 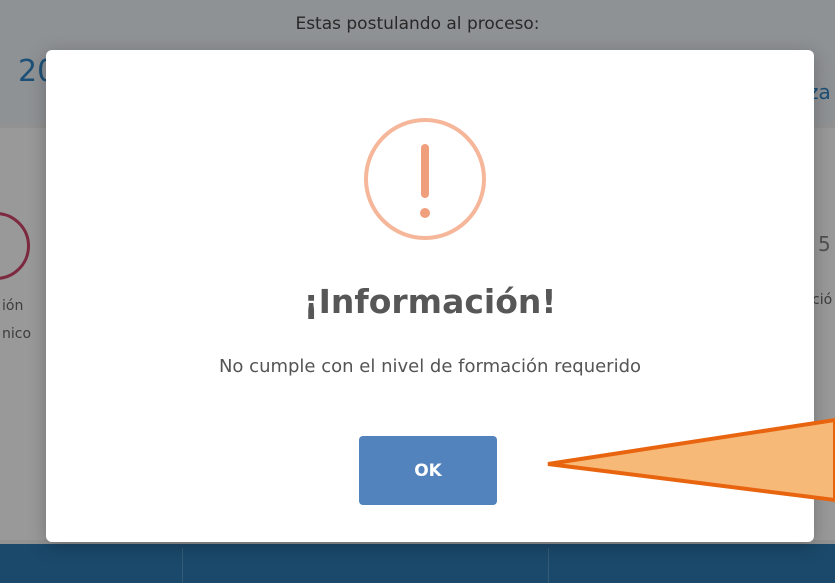 I want to click on exclamation-bar, so click(x=425, y=171).